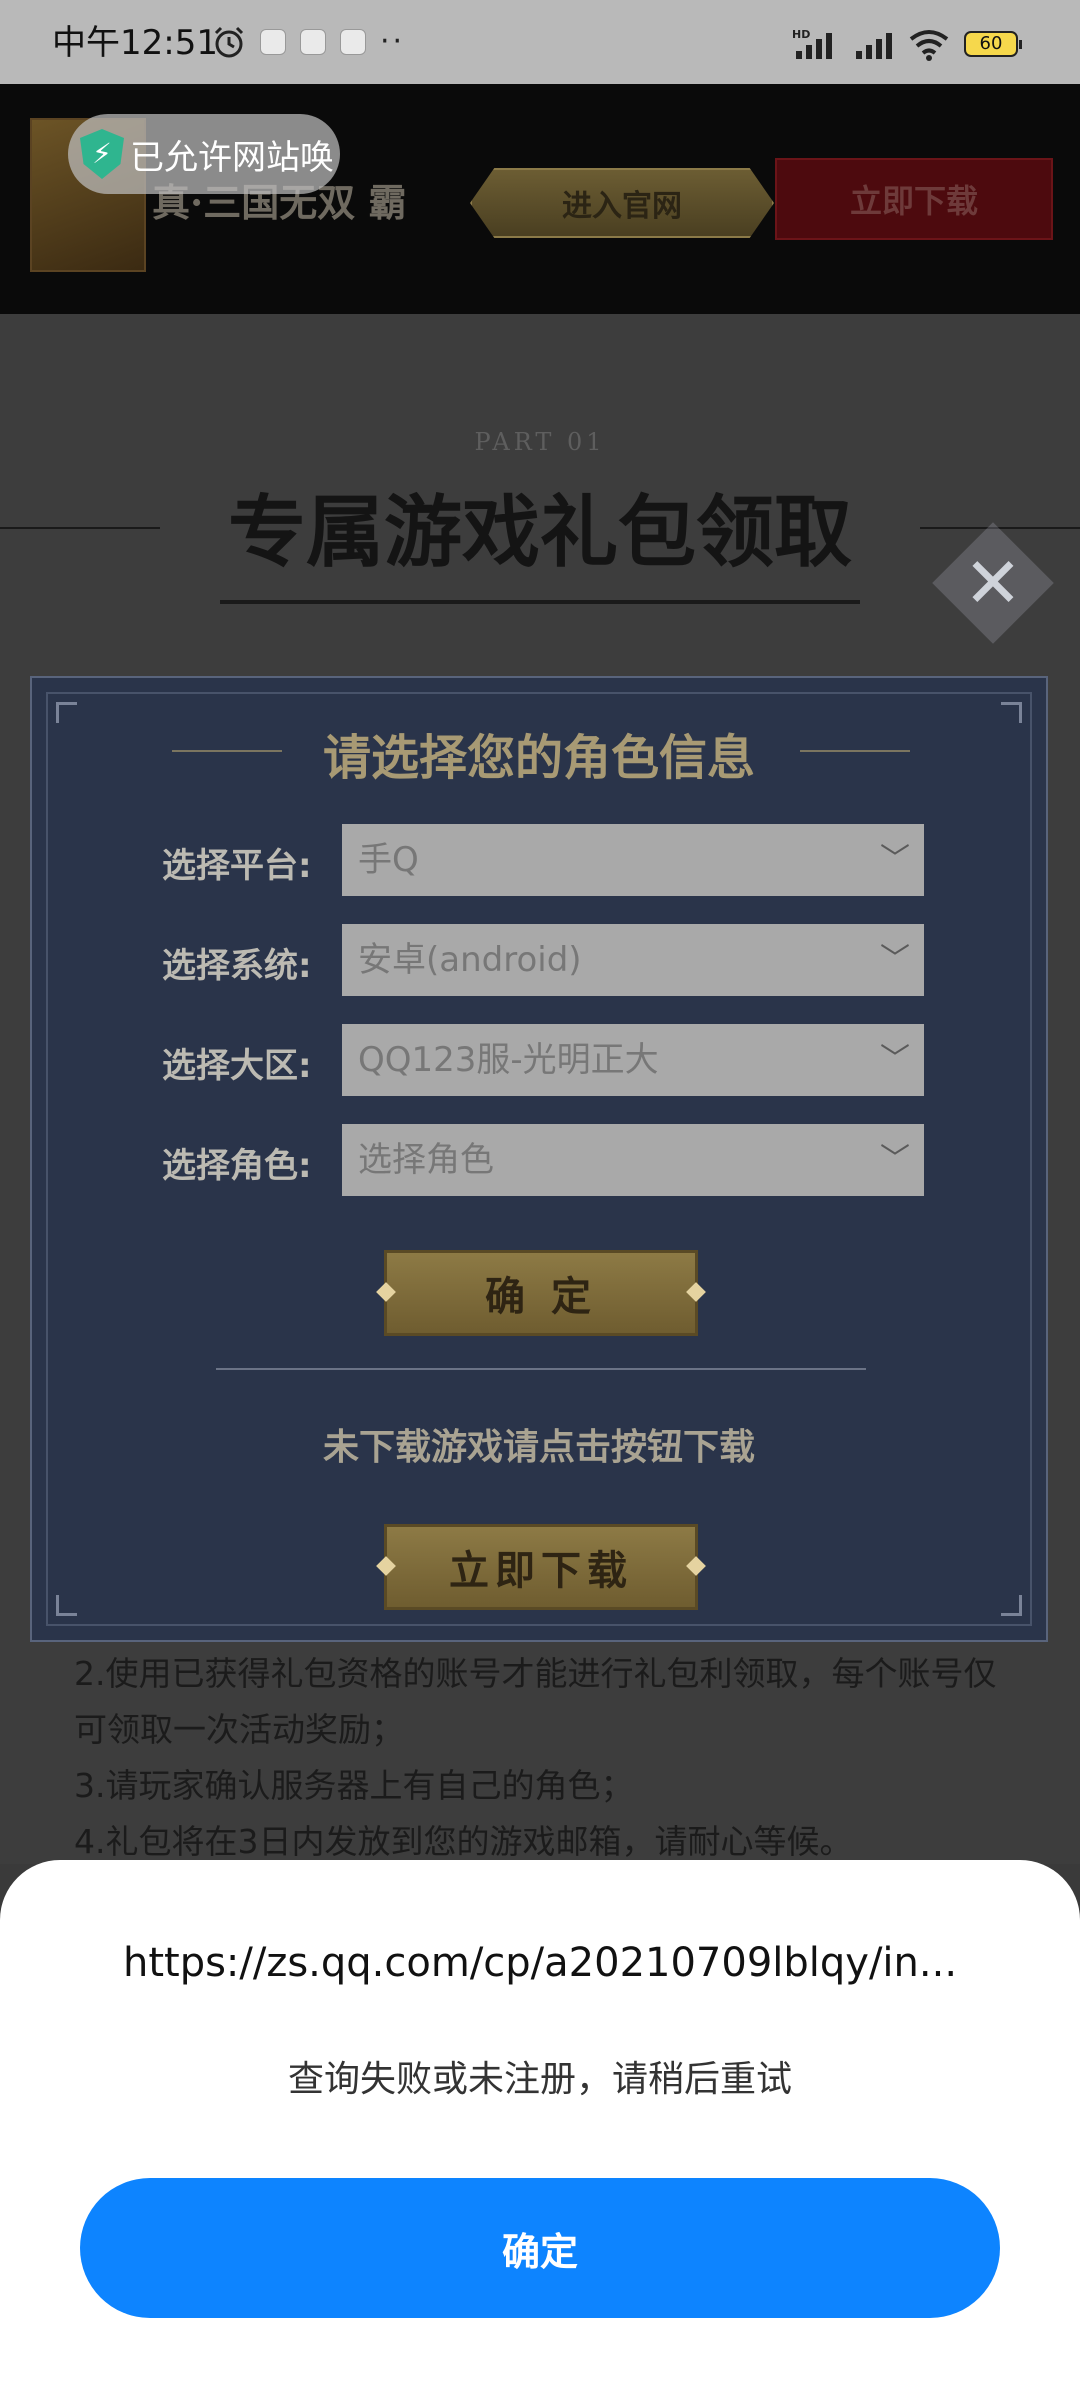 This screenshot has height=2400, width=1080. I want to click on notification-icons: ··, so click(308, 42).